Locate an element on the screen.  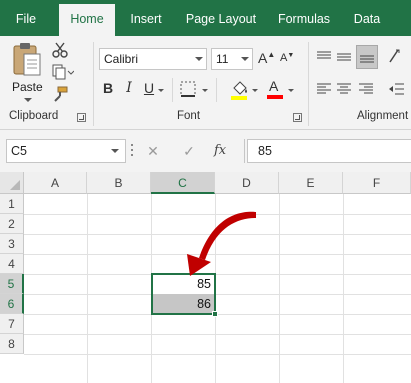
name-box-value: C5 is located at coordinates (19, 151).